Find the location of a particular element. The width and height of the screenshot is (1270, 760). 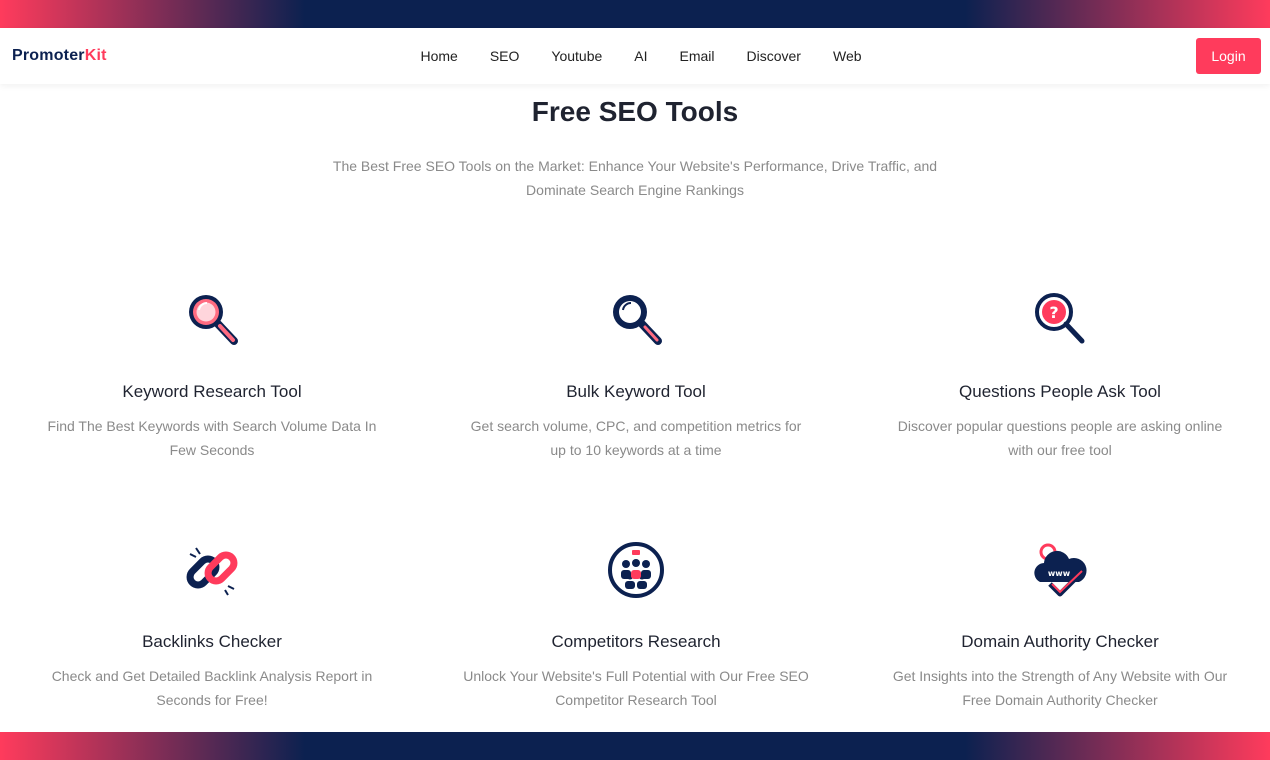

tool-title: Bulk Keyword Tool is located at coordinates (636, 391).